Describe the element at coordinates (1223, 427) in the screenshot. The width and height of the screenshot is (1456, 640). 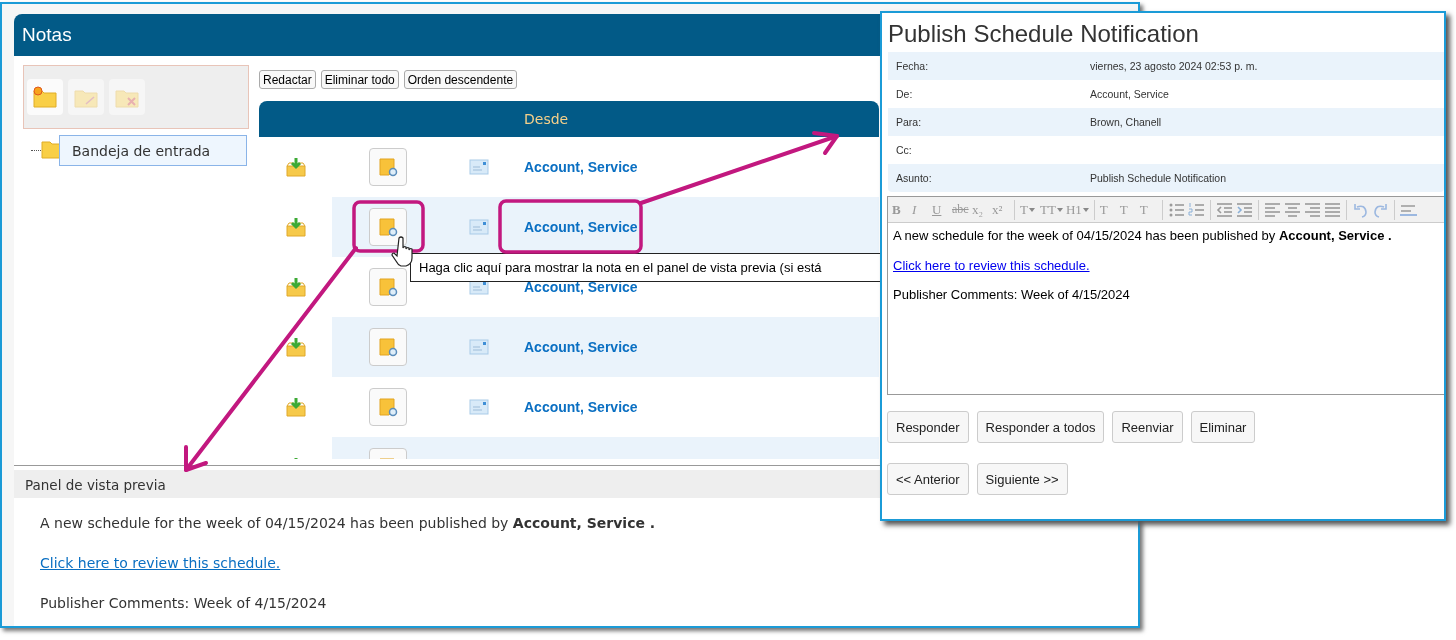
I see `action-button: Eliminar` at that location.